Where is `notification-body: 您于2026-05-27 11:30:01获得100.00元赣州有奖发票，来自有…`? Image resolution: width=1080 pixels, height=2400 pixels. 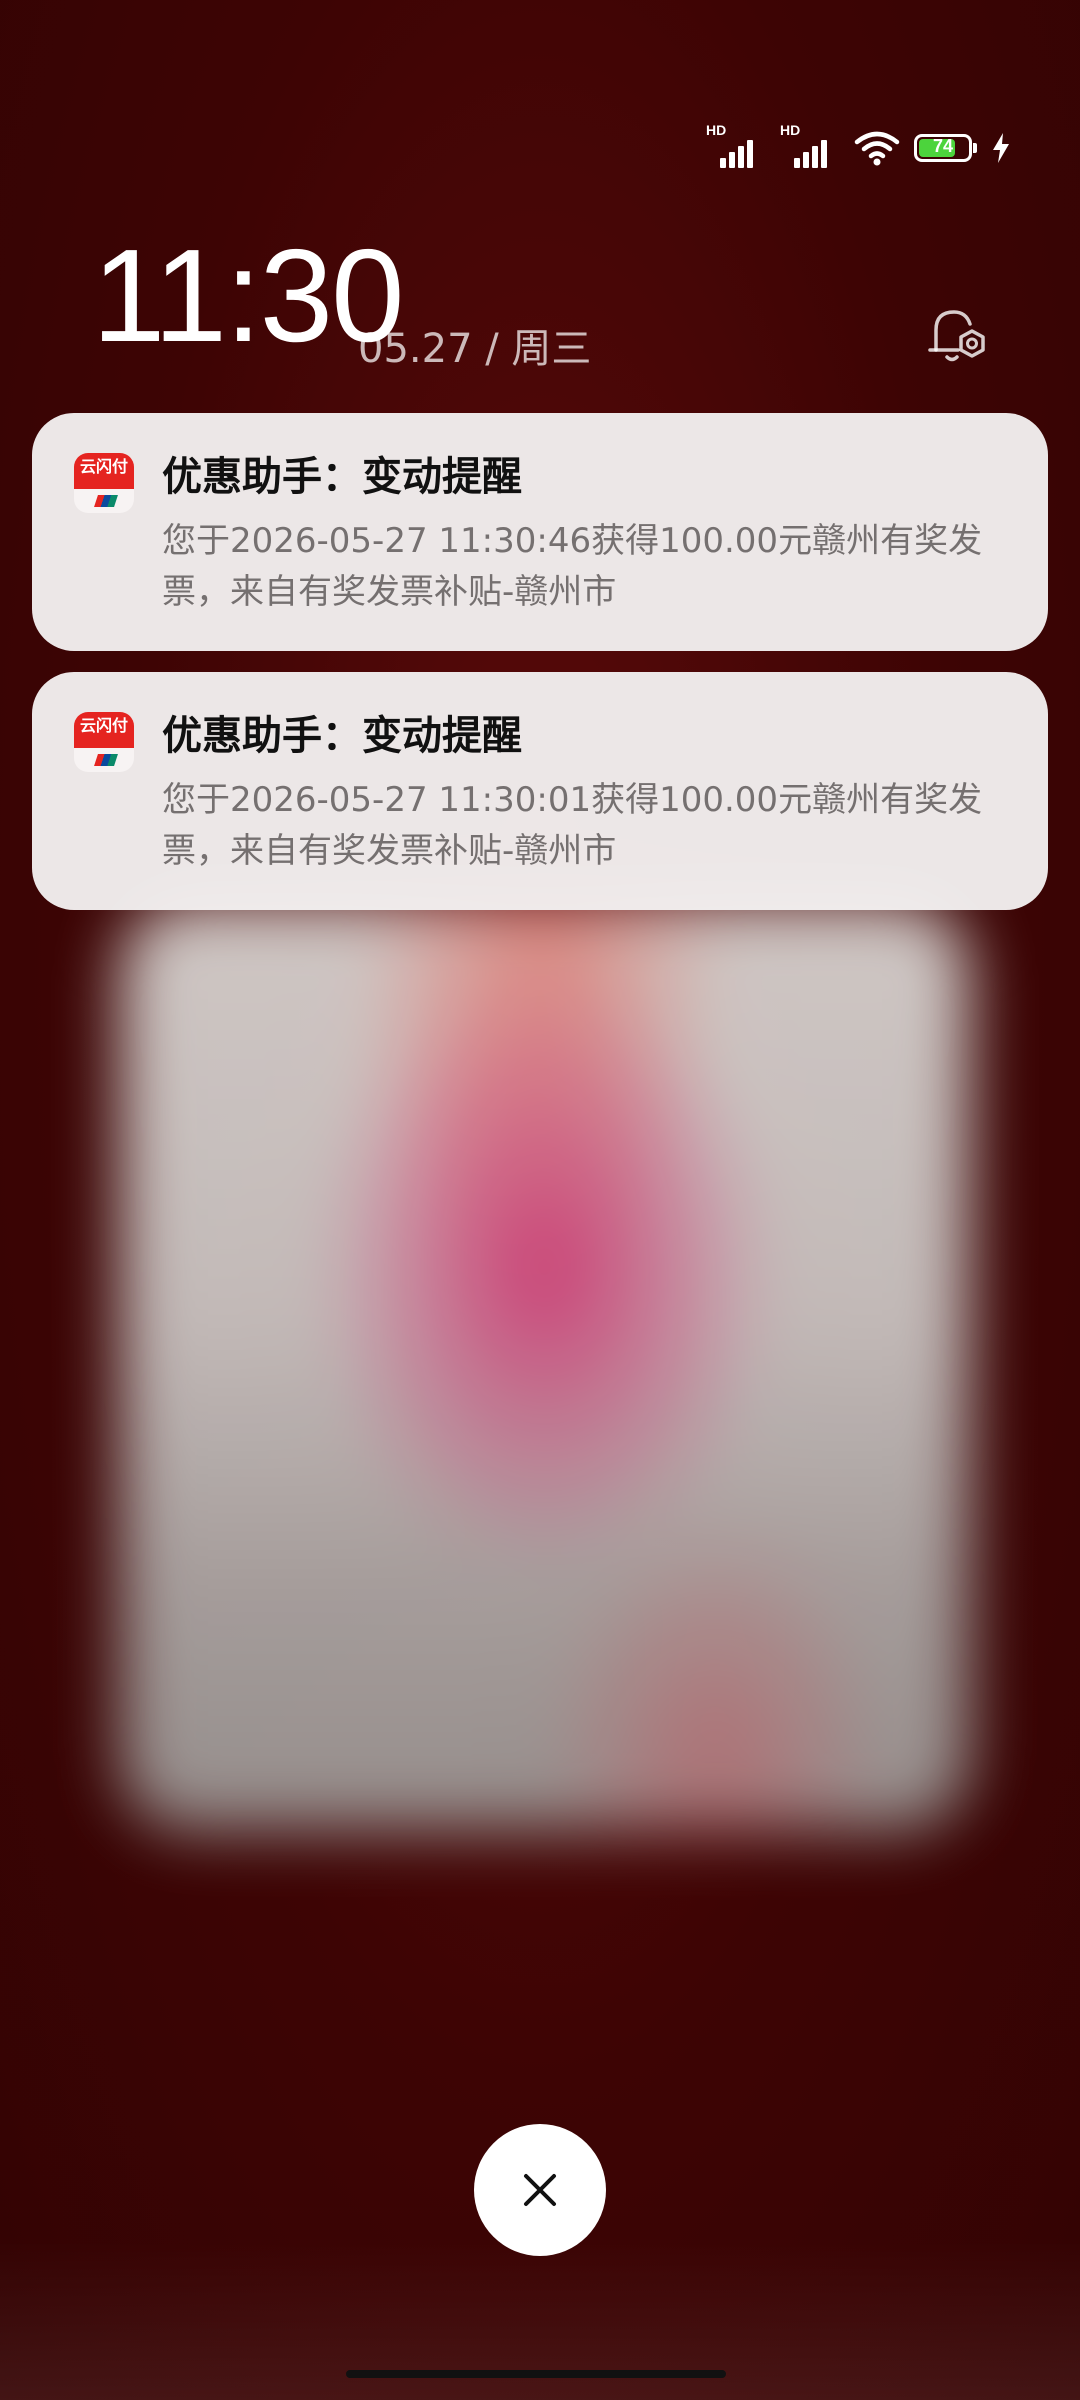
notification-body: 您于2026-05-27 11:30:01获得100.00元赣州有奖发票，来自有… is located at coordinates (572, 825).